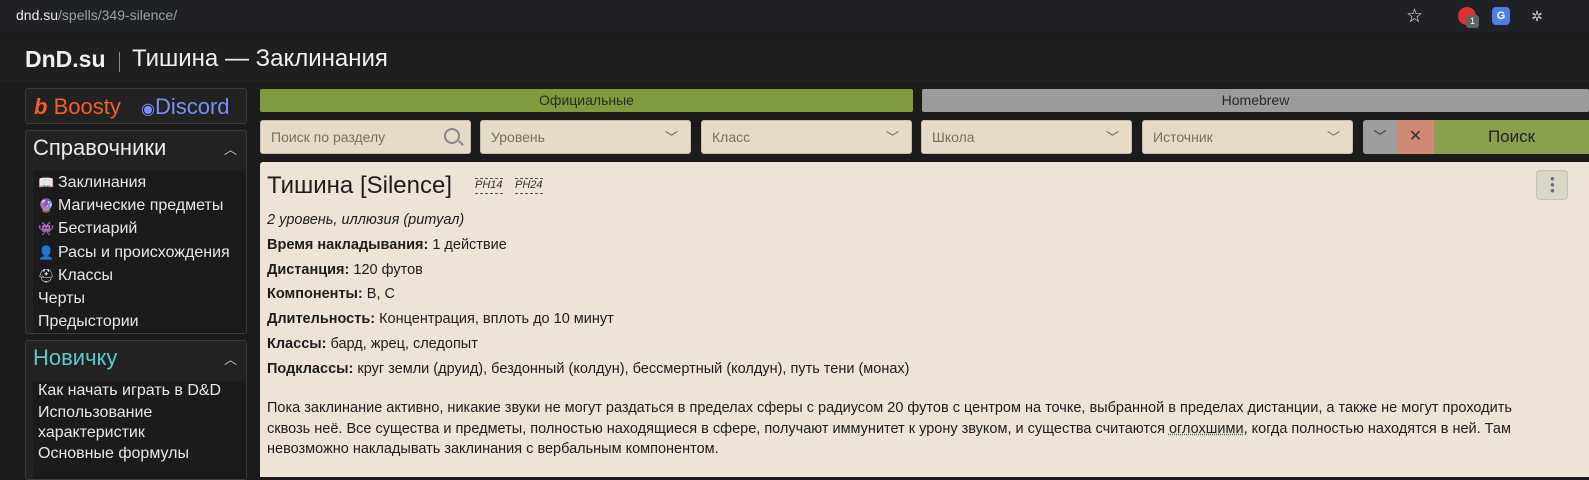 The image size is (1589, 480). Describe the element at coordinates (586, 100) in the screenshot. I see `tab-official: Официальные` at that location.